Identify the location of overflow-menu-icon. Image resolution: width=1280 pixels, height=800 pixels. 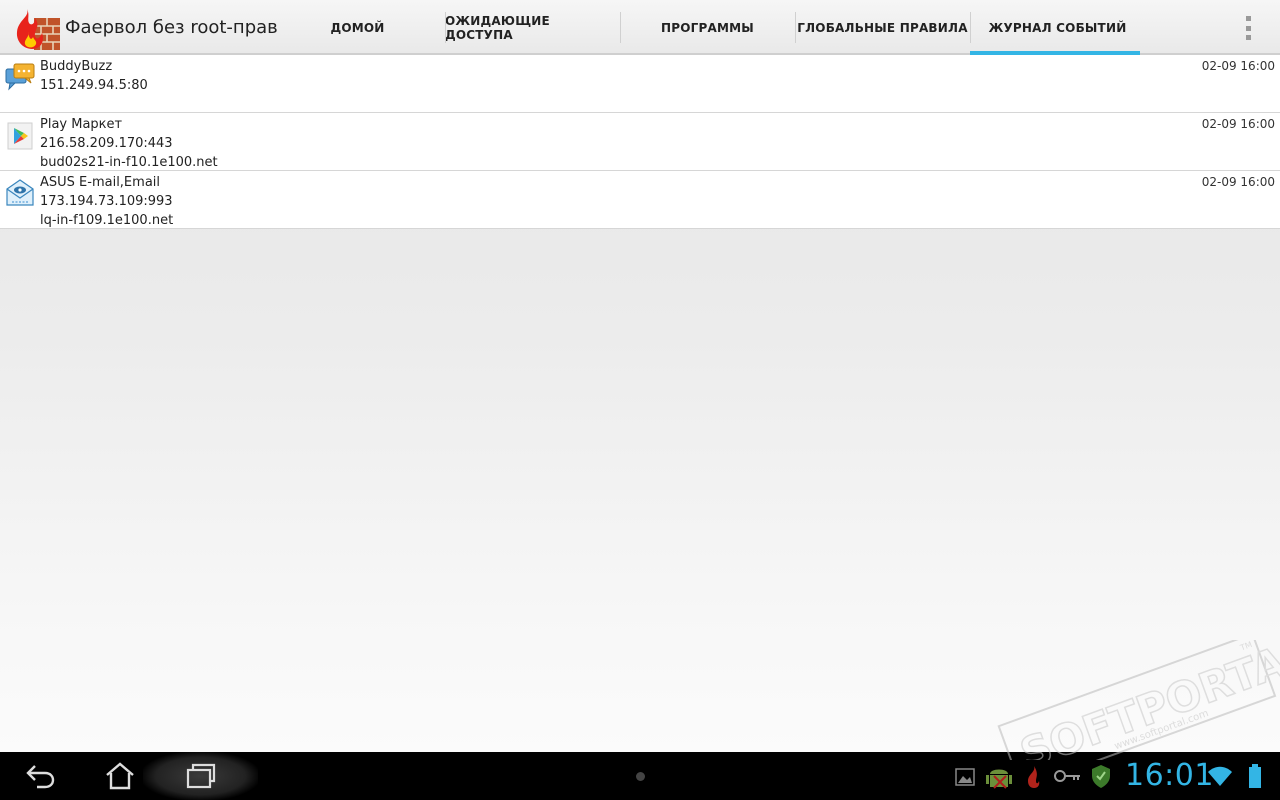
(1248, 28).